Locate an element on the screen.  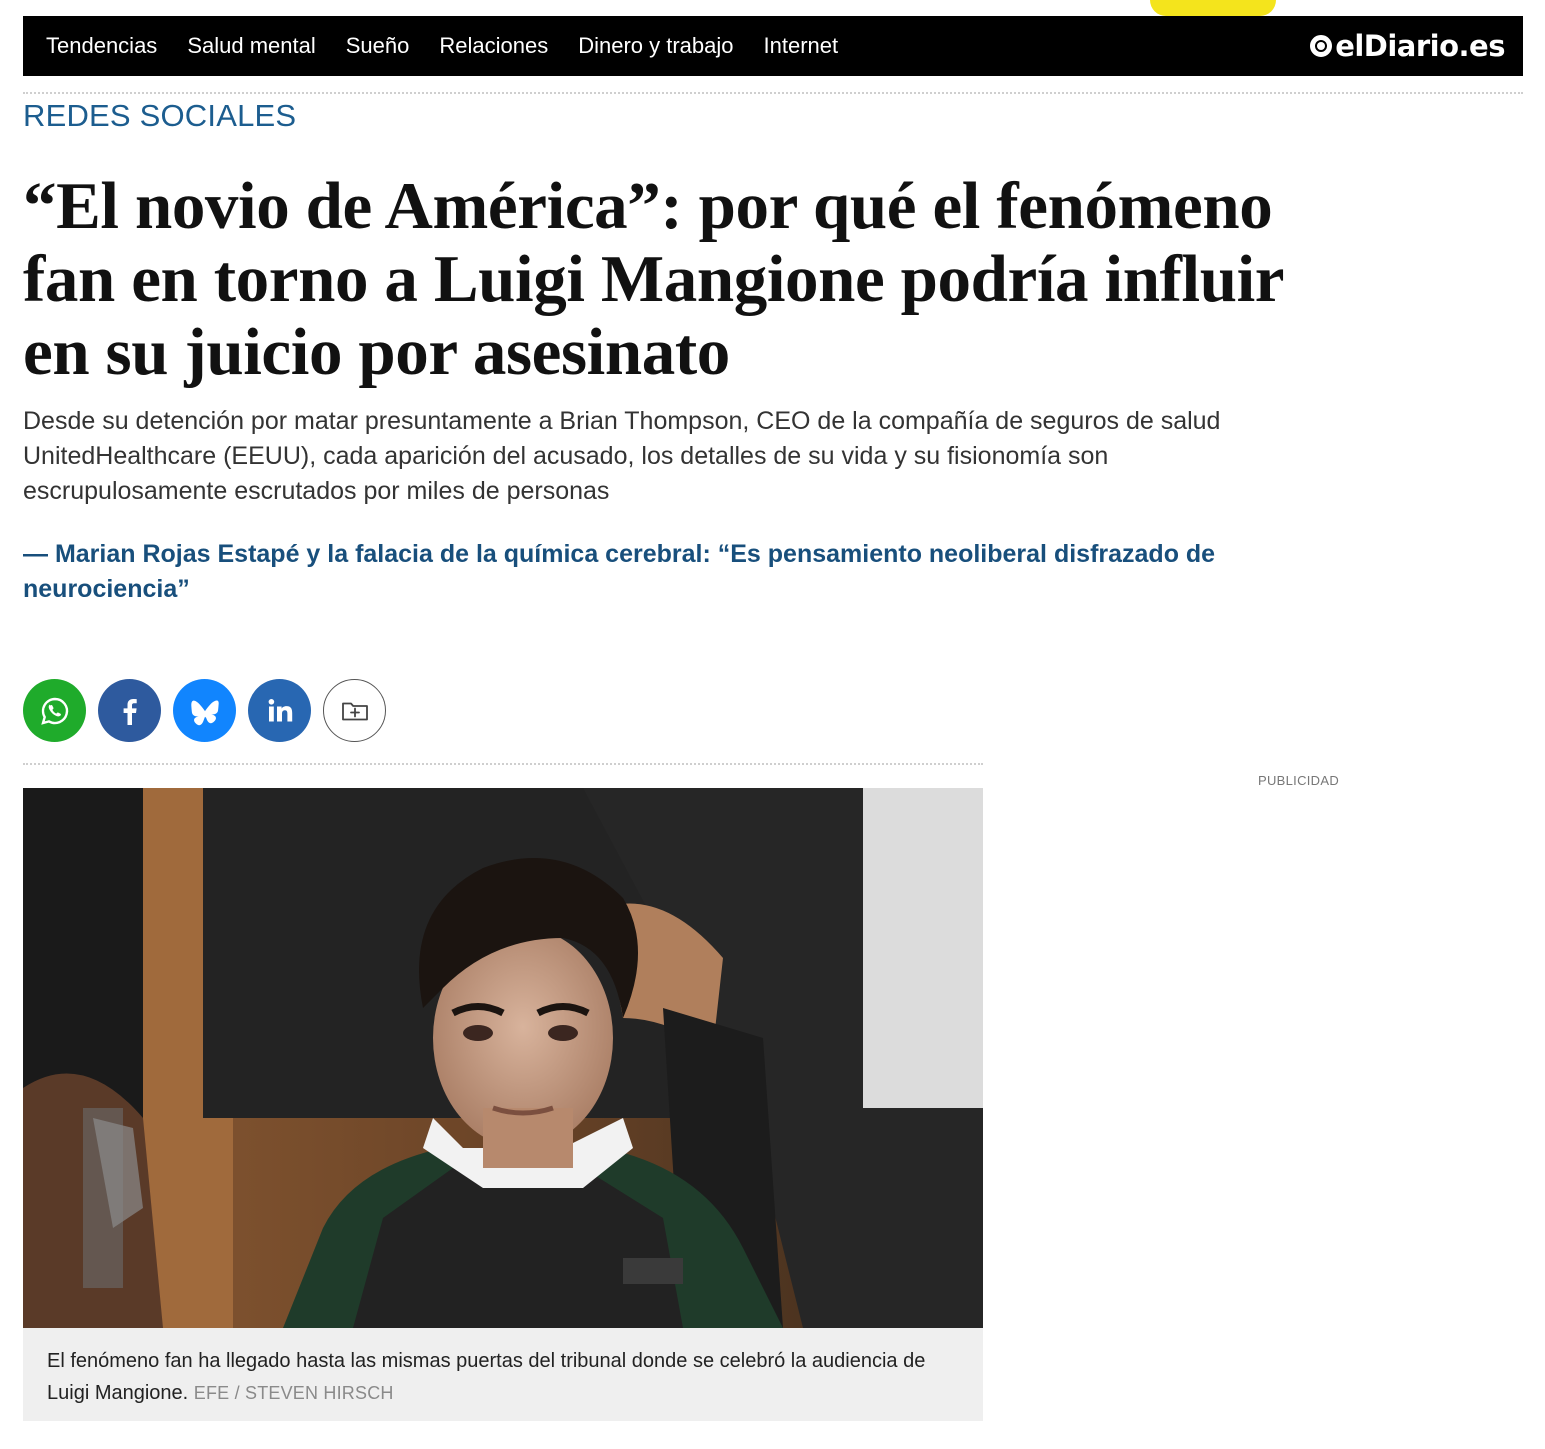
nav-link-tendencias: Tendencias is located at coordinates (101, 46).